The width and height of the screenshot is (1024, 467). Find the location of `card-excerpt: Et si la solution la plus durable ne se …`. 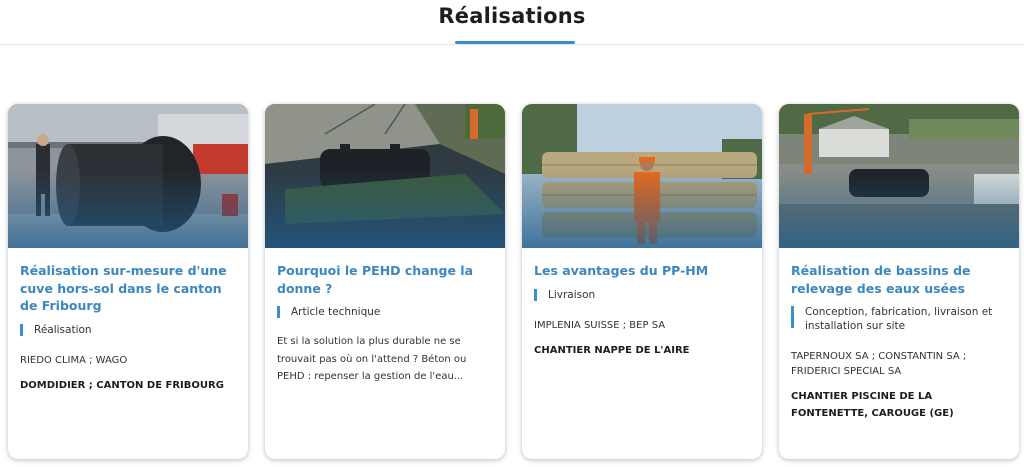

card-excerpt: Et si la solution la plus durable ne se … is located at coordinates (372, 359).